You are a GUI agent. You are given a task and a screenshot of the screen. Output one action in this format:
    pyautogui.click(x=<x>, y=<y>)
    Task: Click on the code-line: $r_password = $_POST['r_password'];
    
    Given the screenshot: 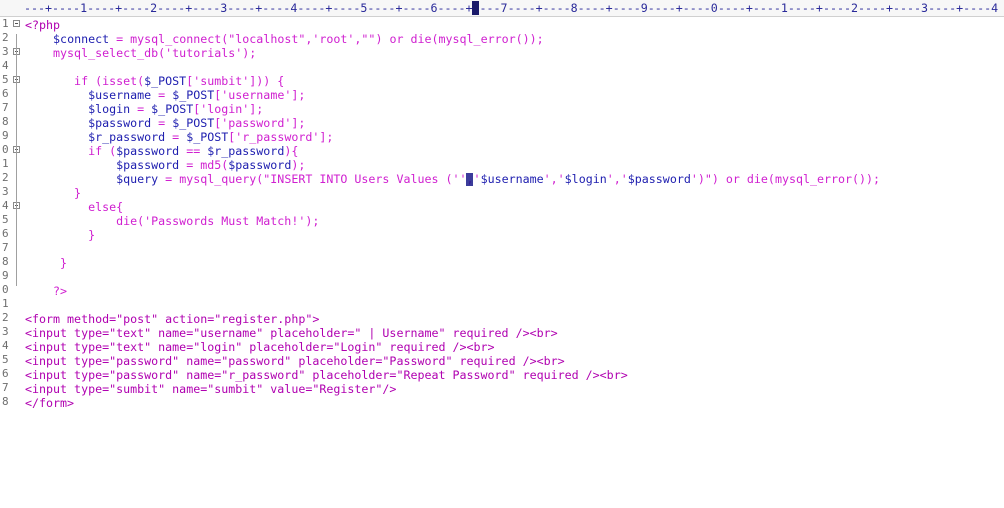 What is the action you would take?
    pyautogui.click(x=179, y=137)
    